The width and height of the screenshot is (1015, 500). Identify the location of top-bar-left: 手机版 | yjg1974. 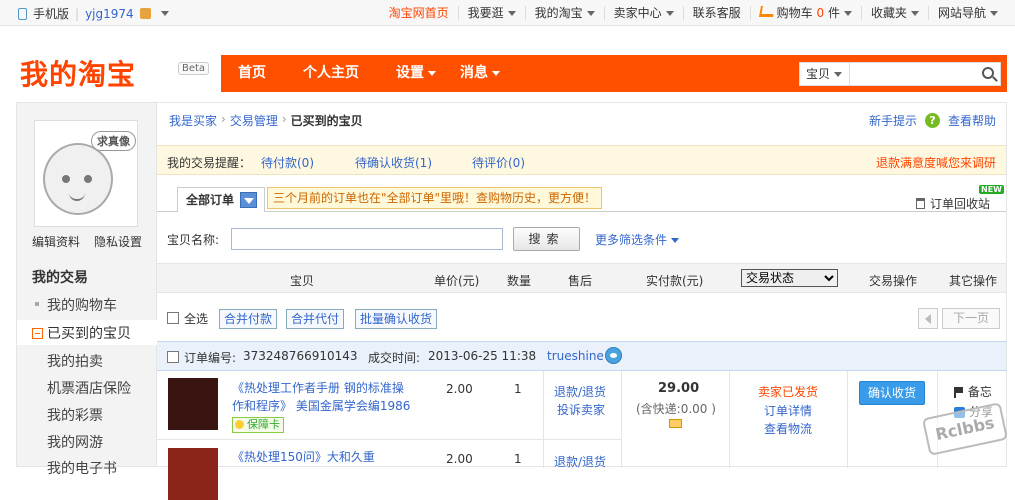
(93, 13).